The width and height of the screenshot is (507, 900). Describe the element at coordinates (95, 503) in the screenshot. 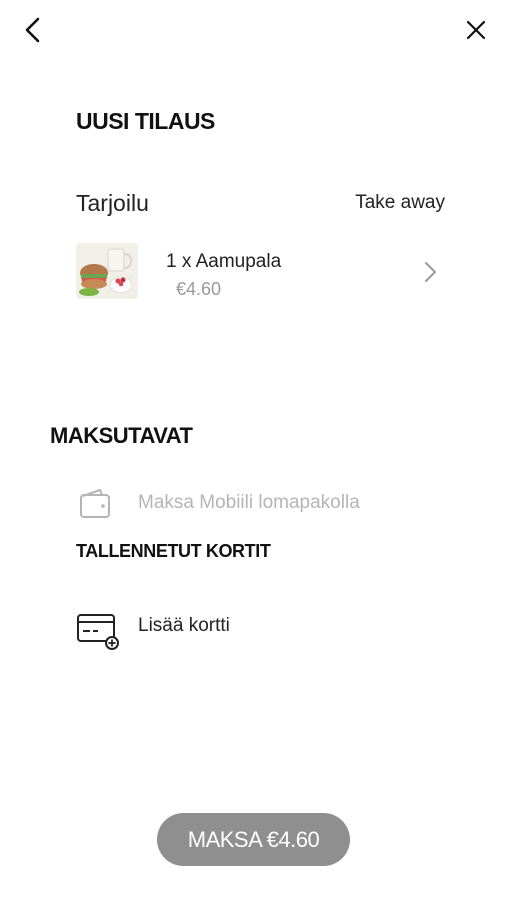

I see `wallet-icon` at that location.